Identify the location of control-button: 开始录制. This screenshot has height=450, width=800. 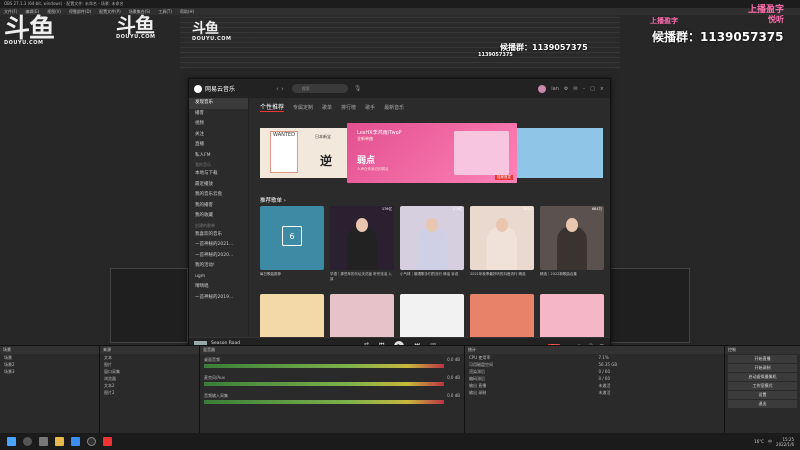
(762, 368).